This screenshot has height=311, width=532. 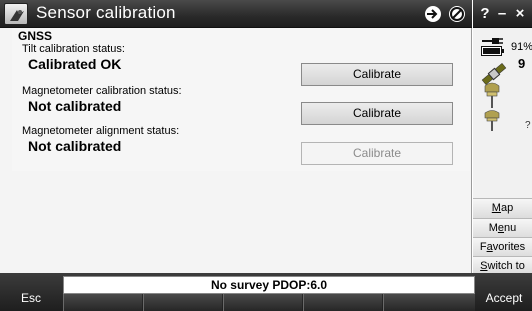 What do you see at coordinates (75, 146) in the screenshot?
I see `magnetometer-alignment-value: Not calibrated` at bounding box center [75, 146].